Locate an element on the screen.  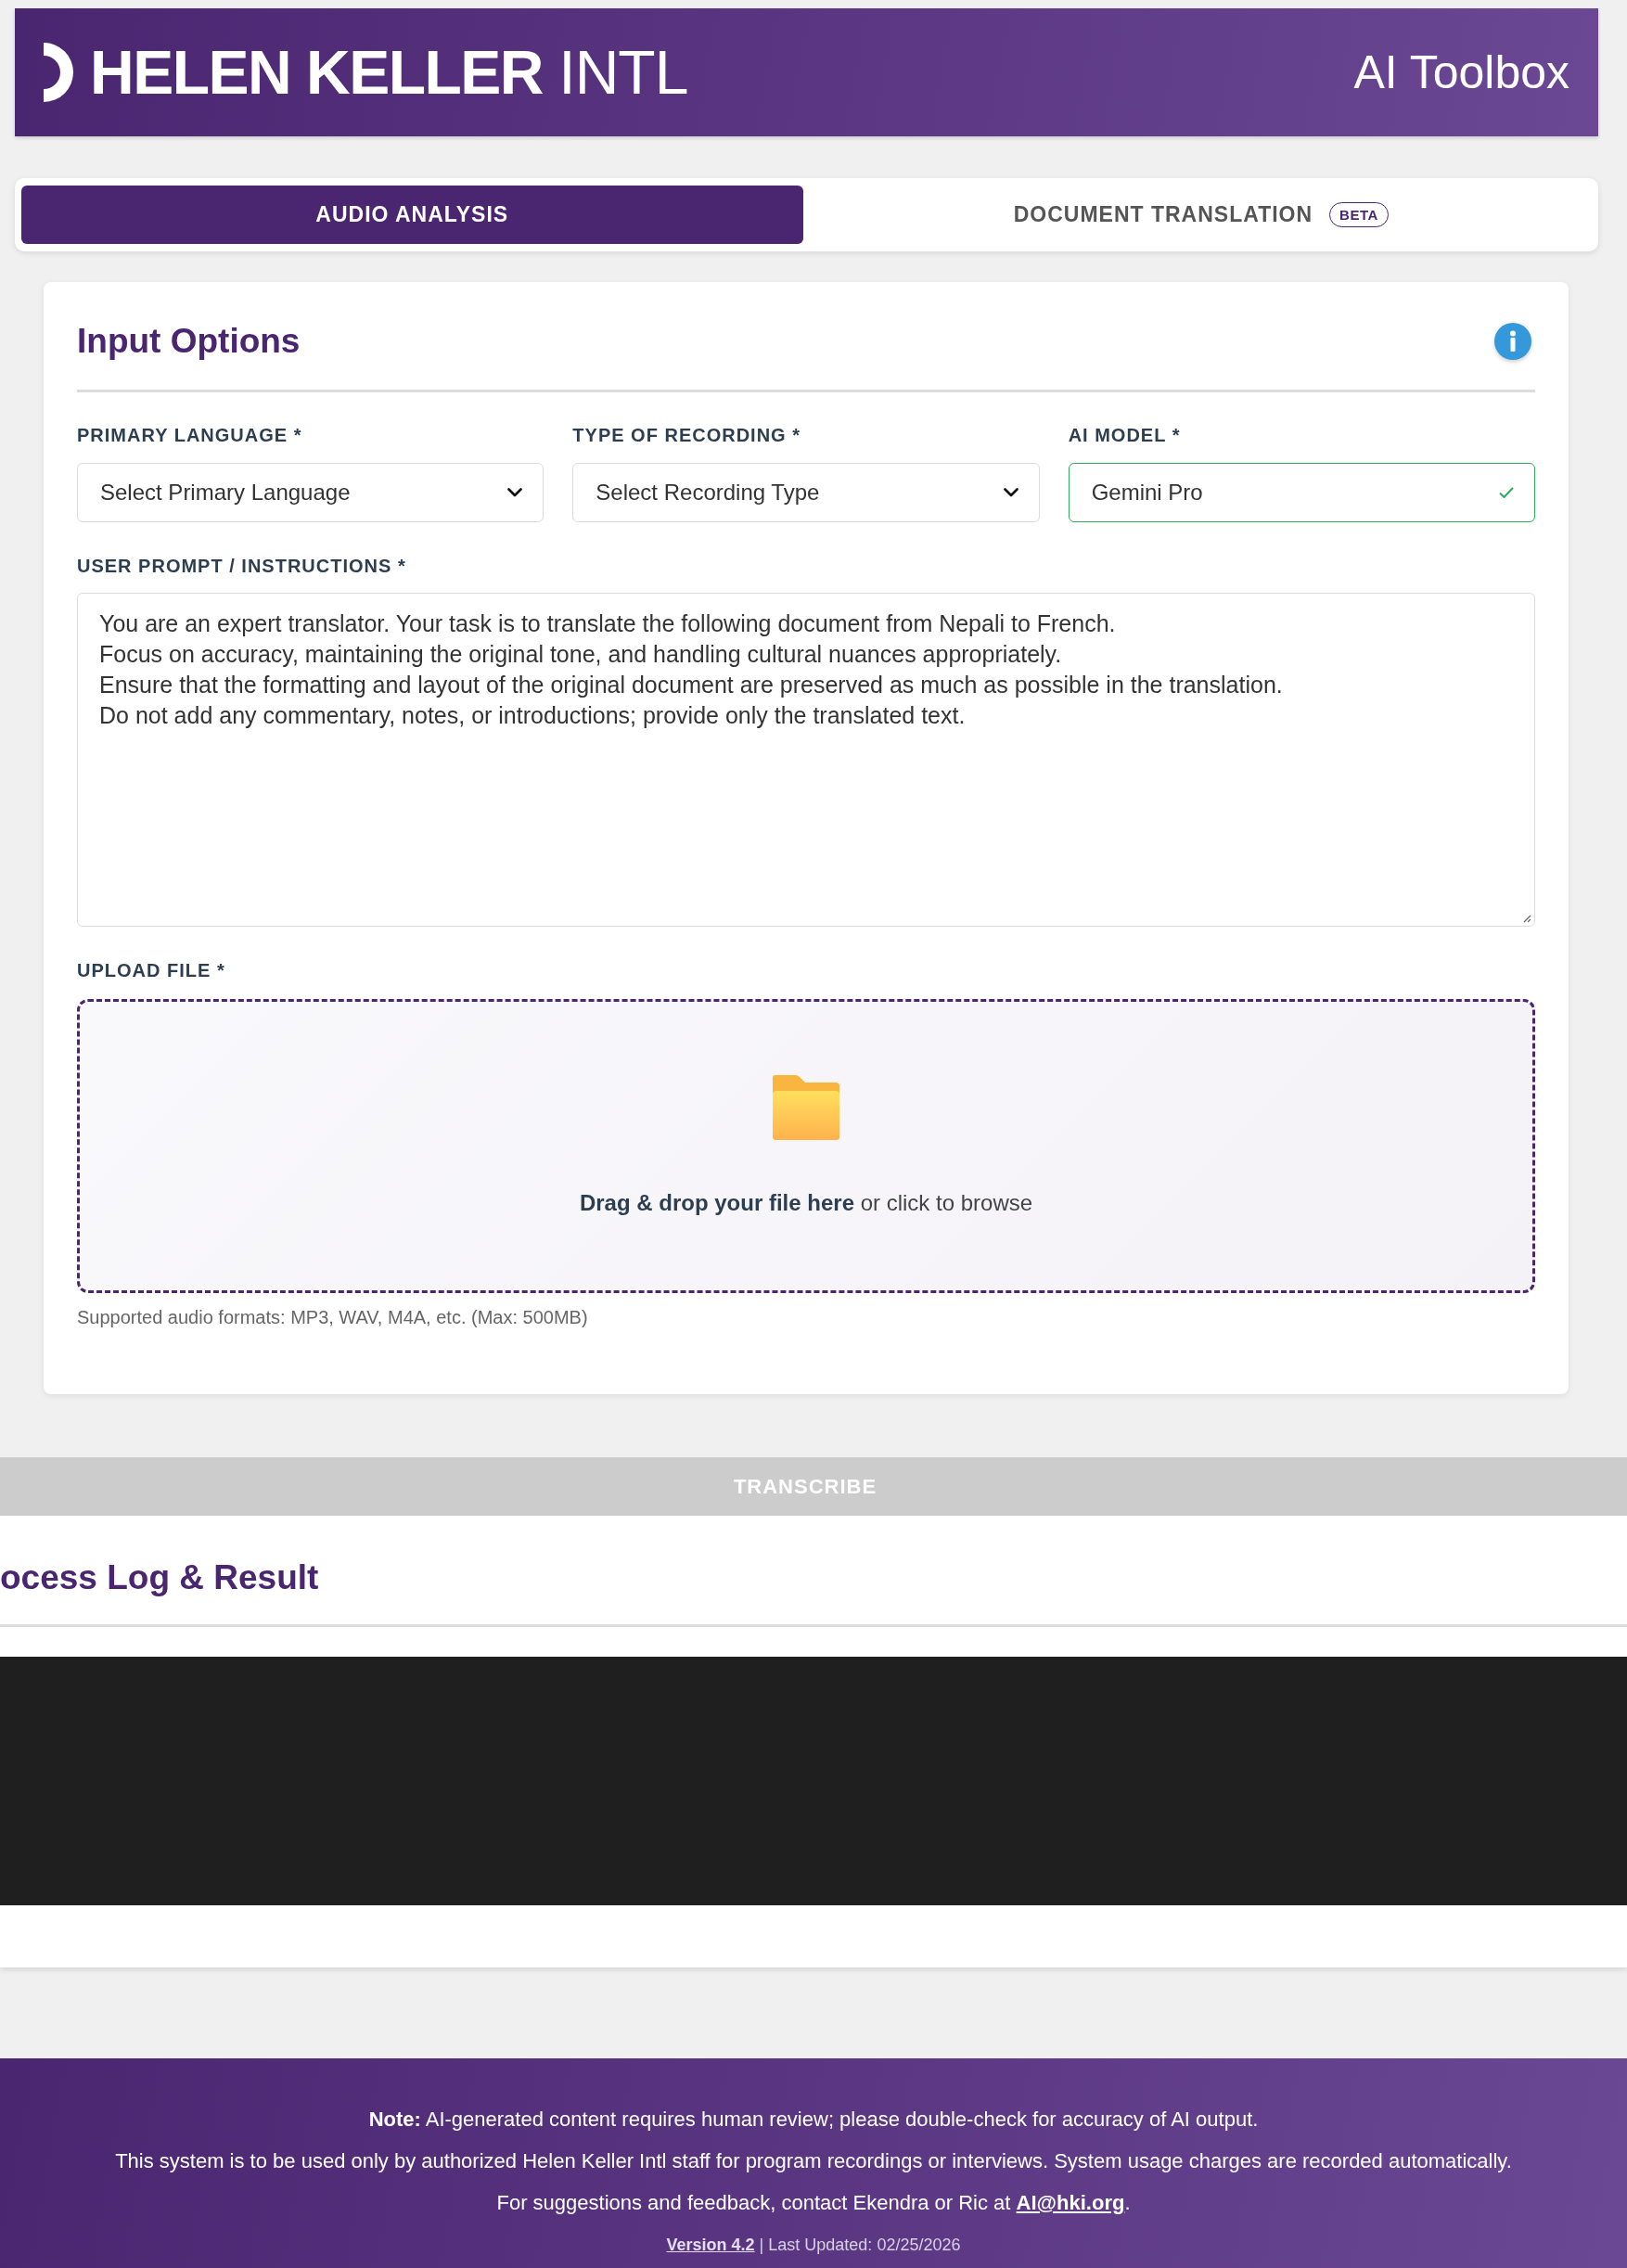
app-title: AI Toolbox is located at coordinates (1461, 72).